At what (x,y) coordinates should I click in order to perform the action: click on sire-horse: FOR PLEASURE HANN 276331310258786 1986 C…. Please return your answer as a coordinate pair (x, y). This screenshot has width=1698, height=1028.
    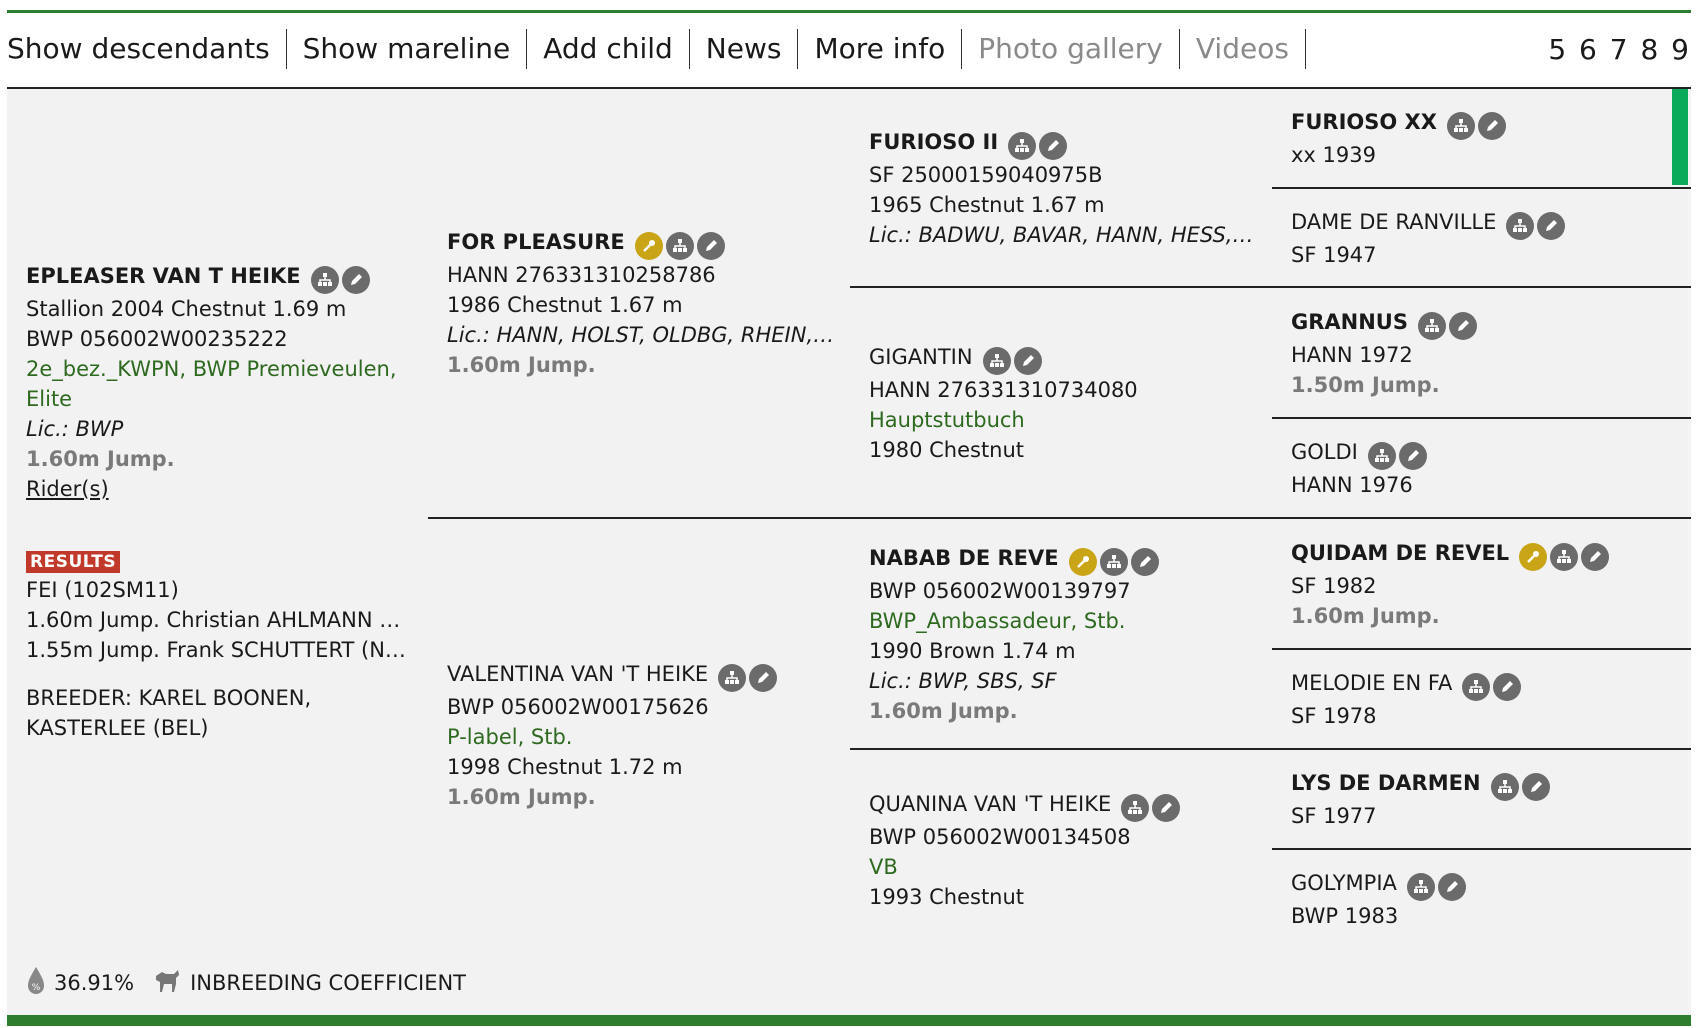
    Looking at the image, I should click on (642, 303).